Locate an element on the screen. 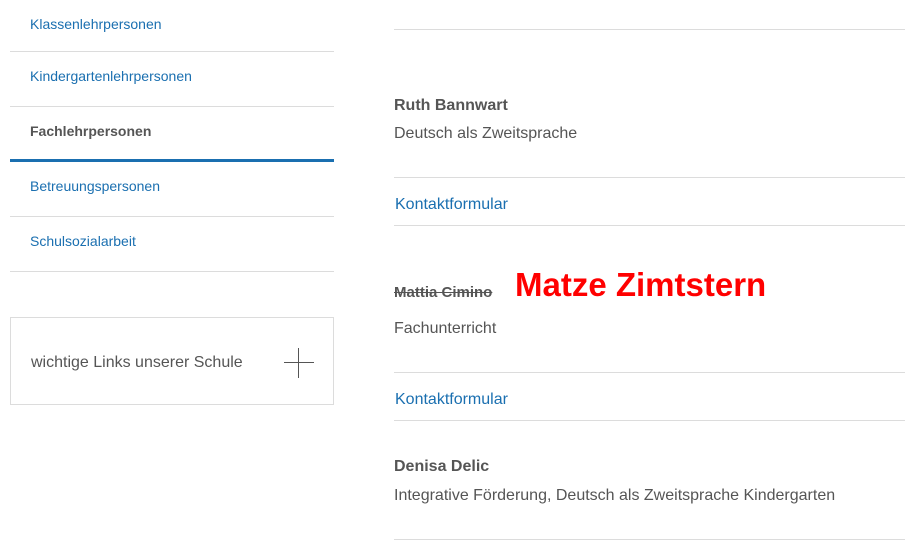  name-replacement-annotation: Matze Zimtstern is located at coordinates (641, 284).